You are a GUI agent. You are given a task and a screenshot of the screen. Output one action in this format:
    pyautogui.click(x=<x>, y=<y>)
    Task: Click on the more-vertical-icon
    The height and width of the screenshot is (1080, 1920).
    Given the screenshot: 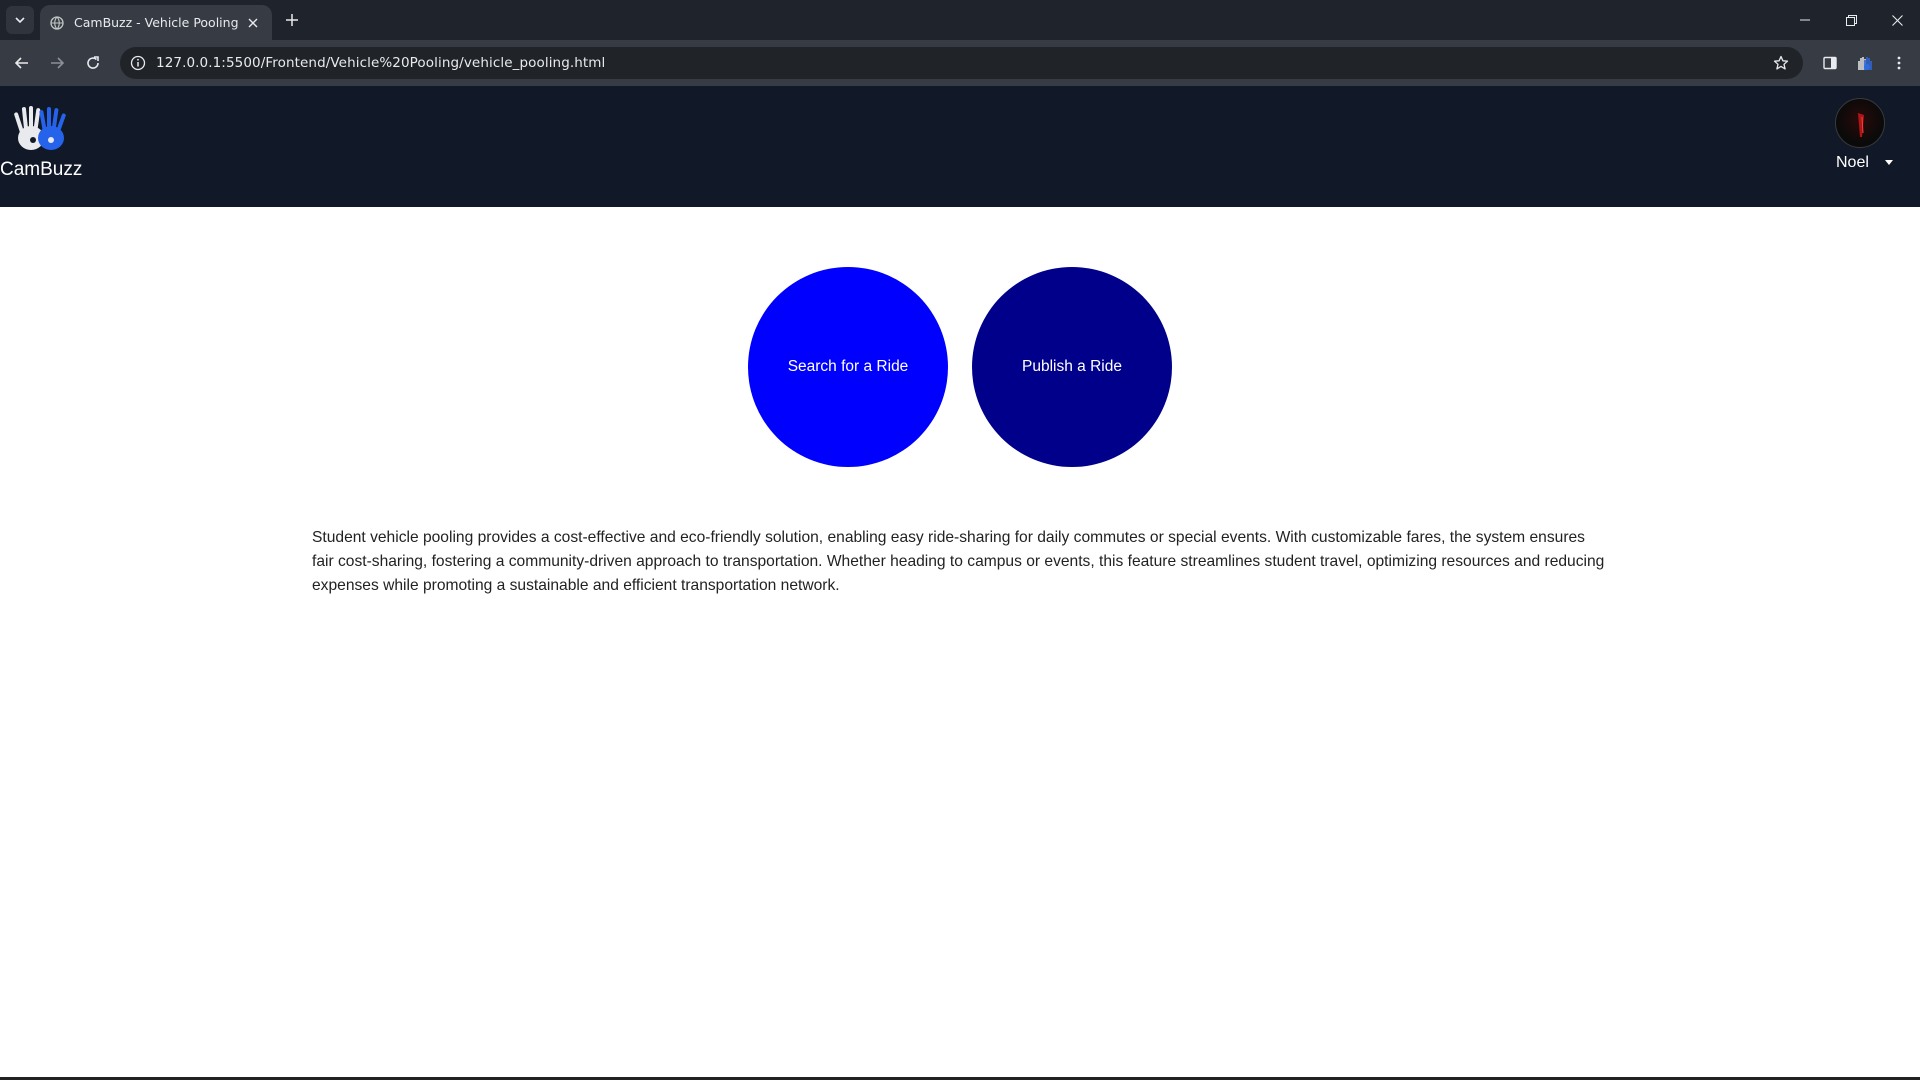 What is the action you would take?
    pyautogui.click(x=1899, y=63)
    